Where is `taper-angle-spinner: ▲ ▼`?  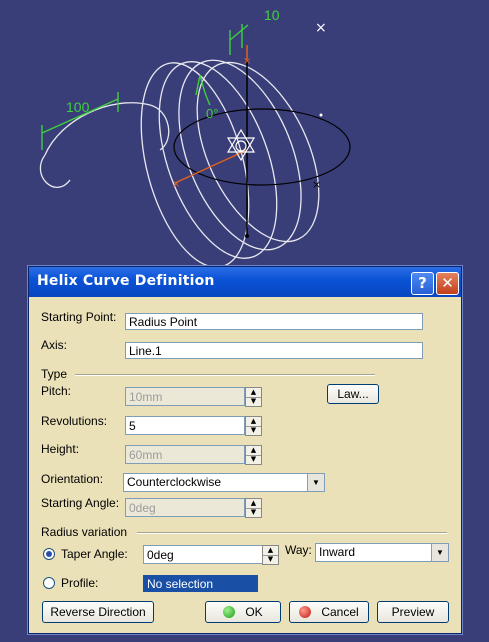 taper-angle-spinner: ▲ ▼ is located at coordinates (270, 555).